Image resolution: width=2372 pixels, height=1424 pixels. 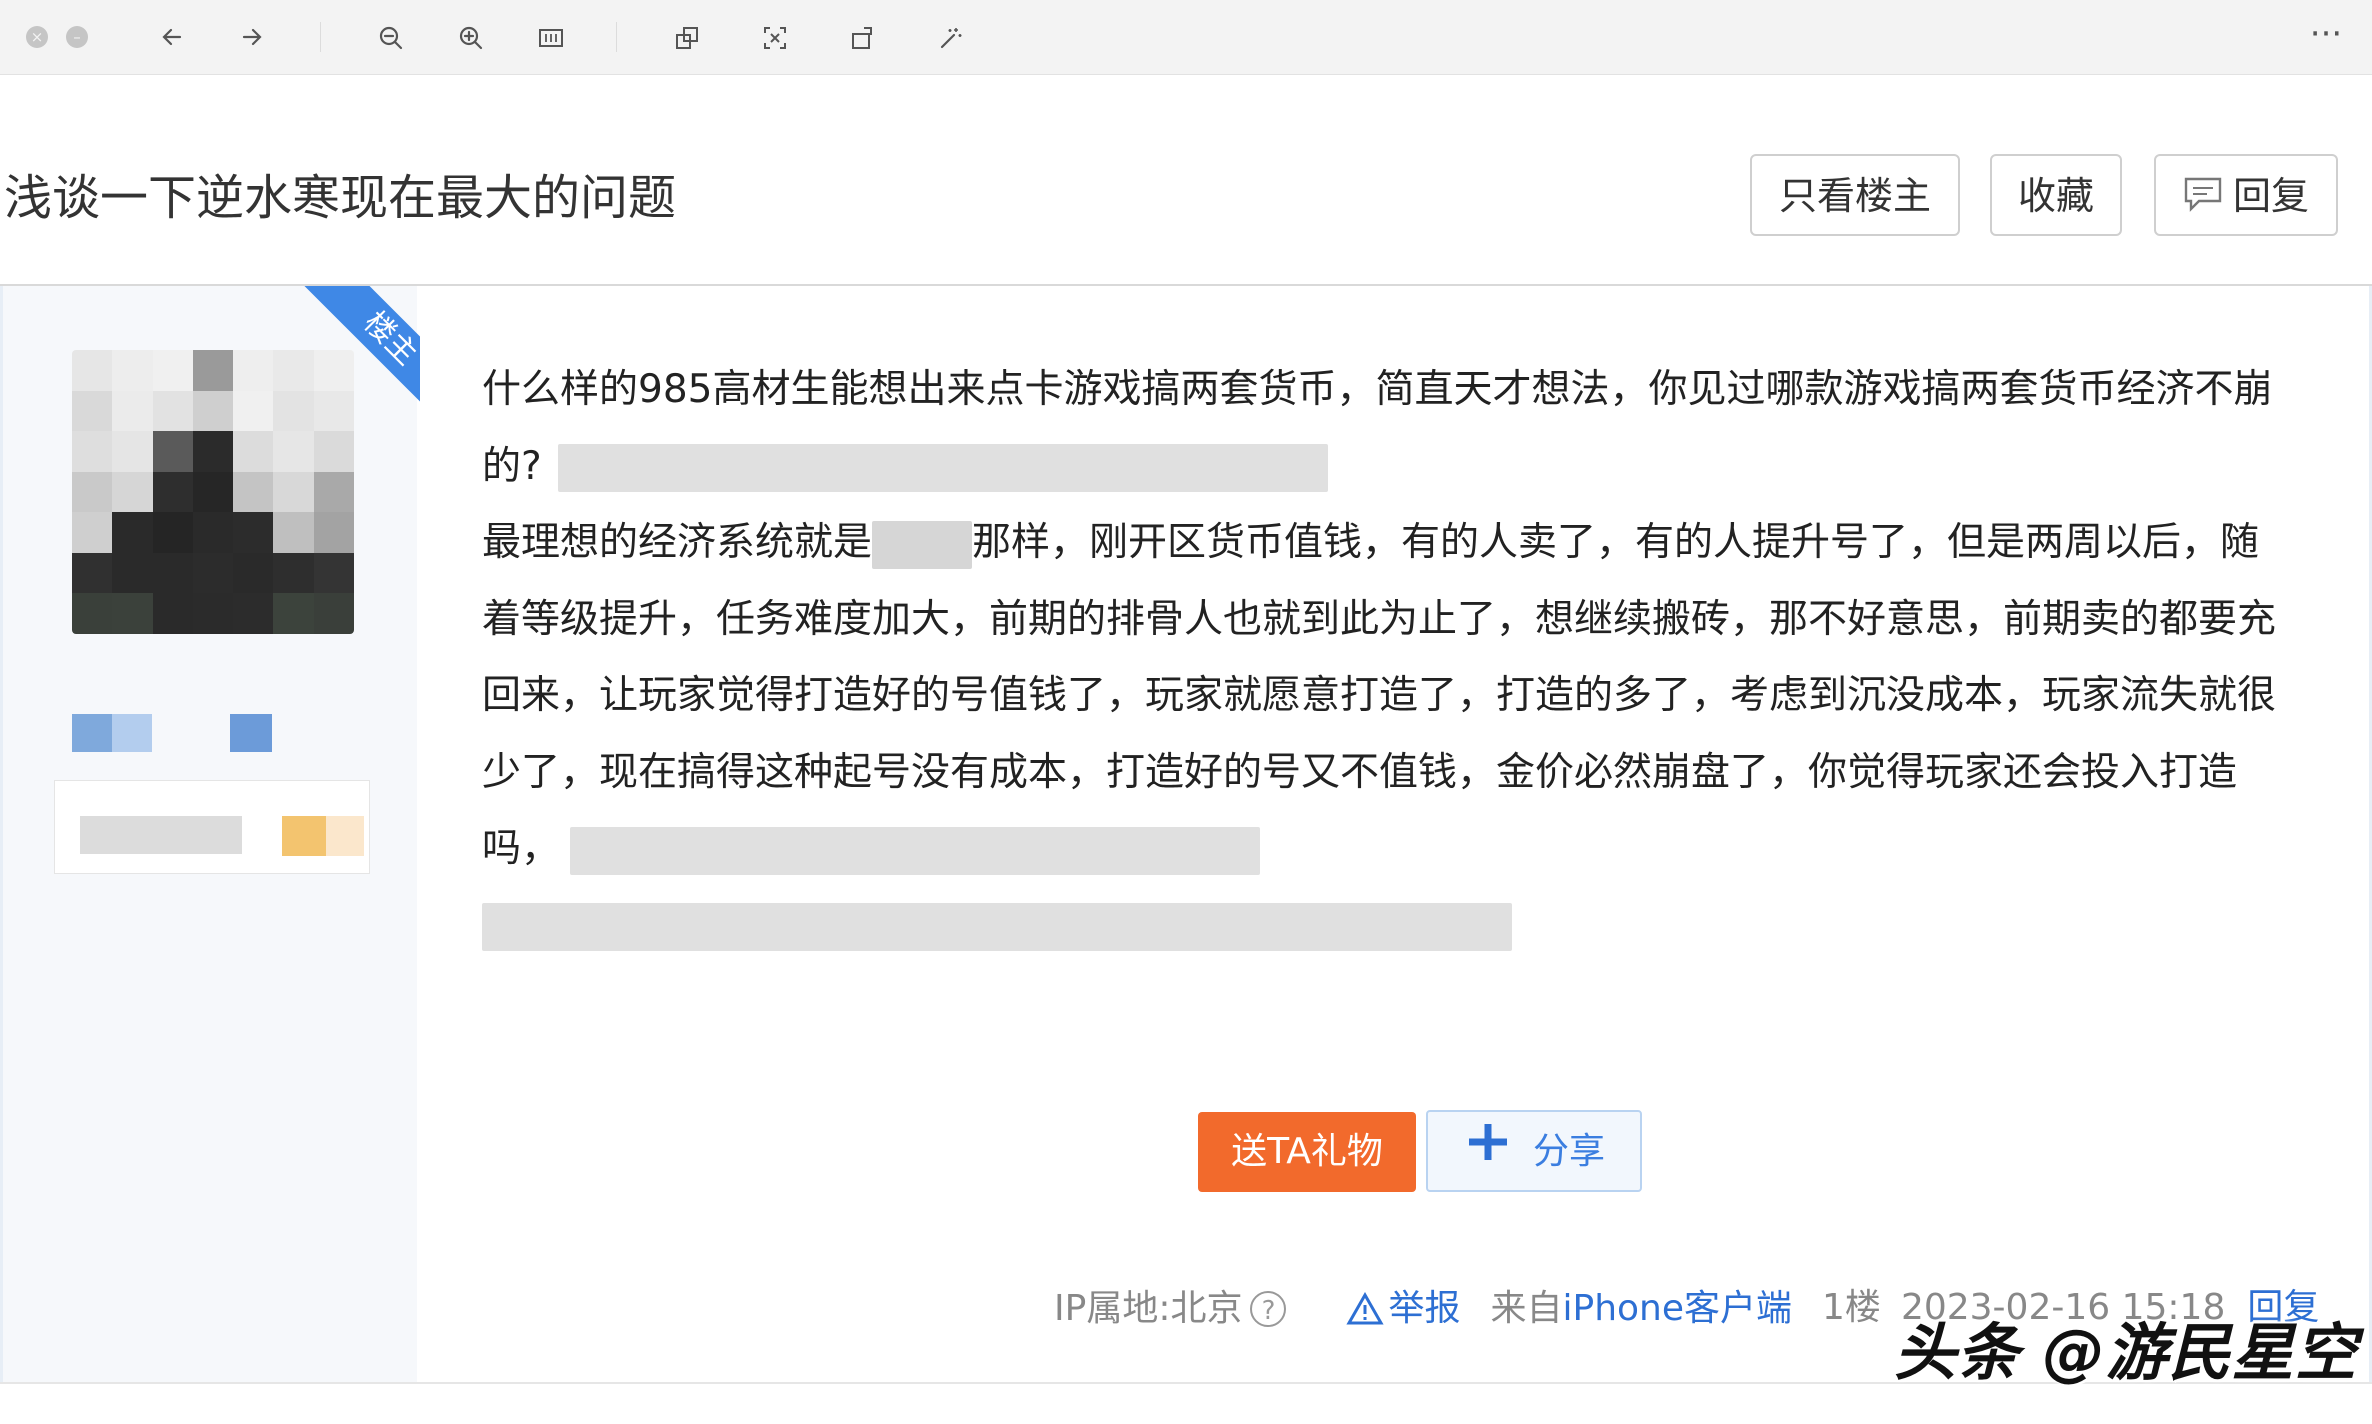 What do you see at coordinates (686, 37) in the screenshot?
I see `crop-icon` at bounding box center [686, 37].